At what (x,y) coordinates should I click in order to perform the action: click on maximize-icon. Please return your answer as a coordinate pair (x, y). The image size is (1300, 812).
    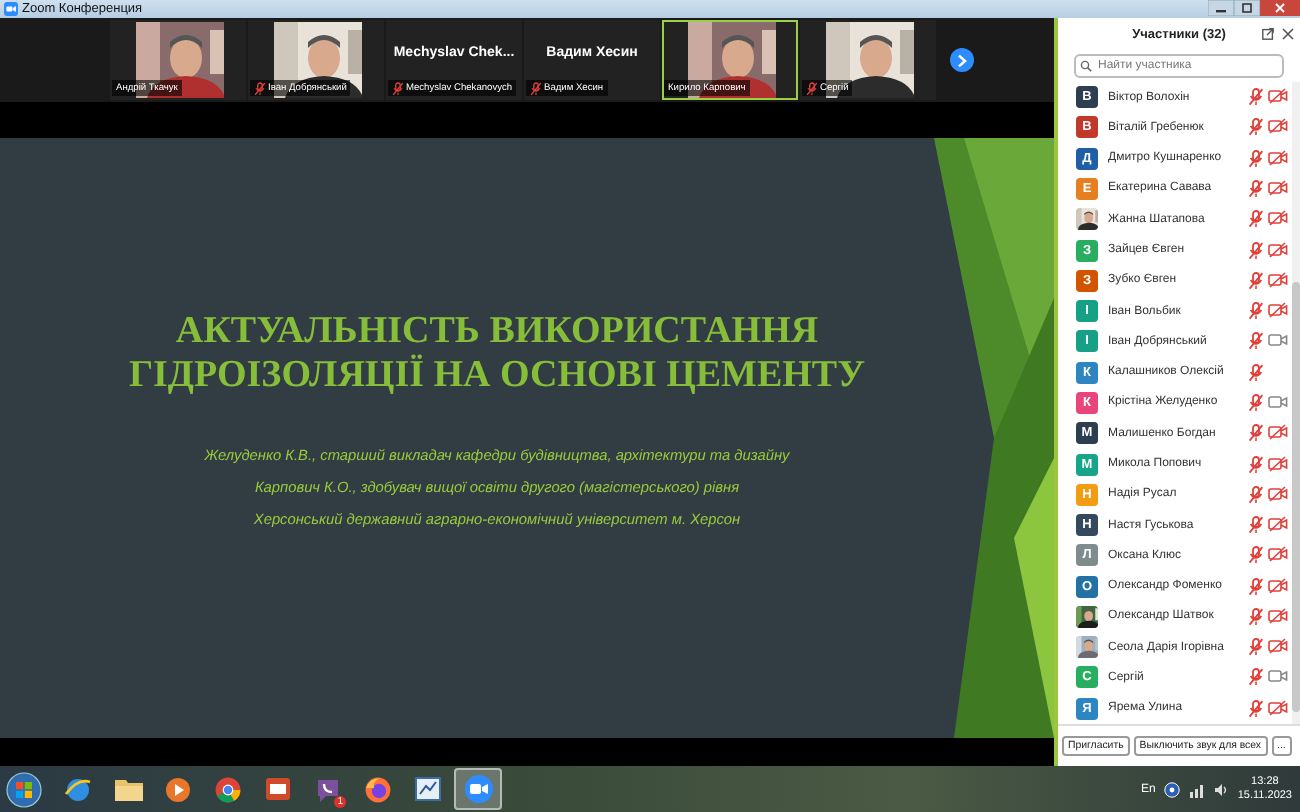
    Looking at the image, I should click on (1247, 8).